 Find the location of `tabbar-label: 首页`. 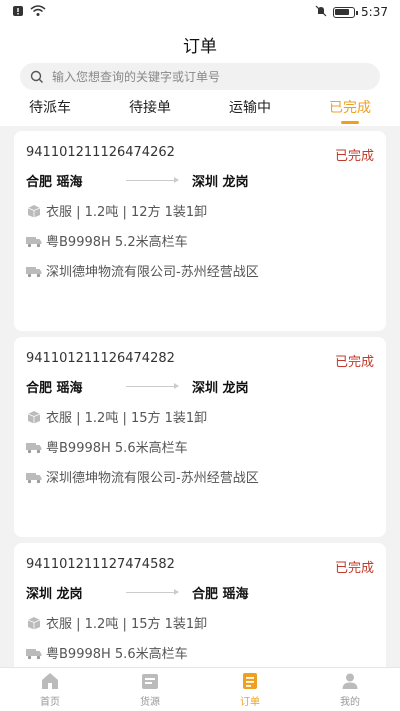

tabbar-label: 首页 is located at coordinates (50, 702).